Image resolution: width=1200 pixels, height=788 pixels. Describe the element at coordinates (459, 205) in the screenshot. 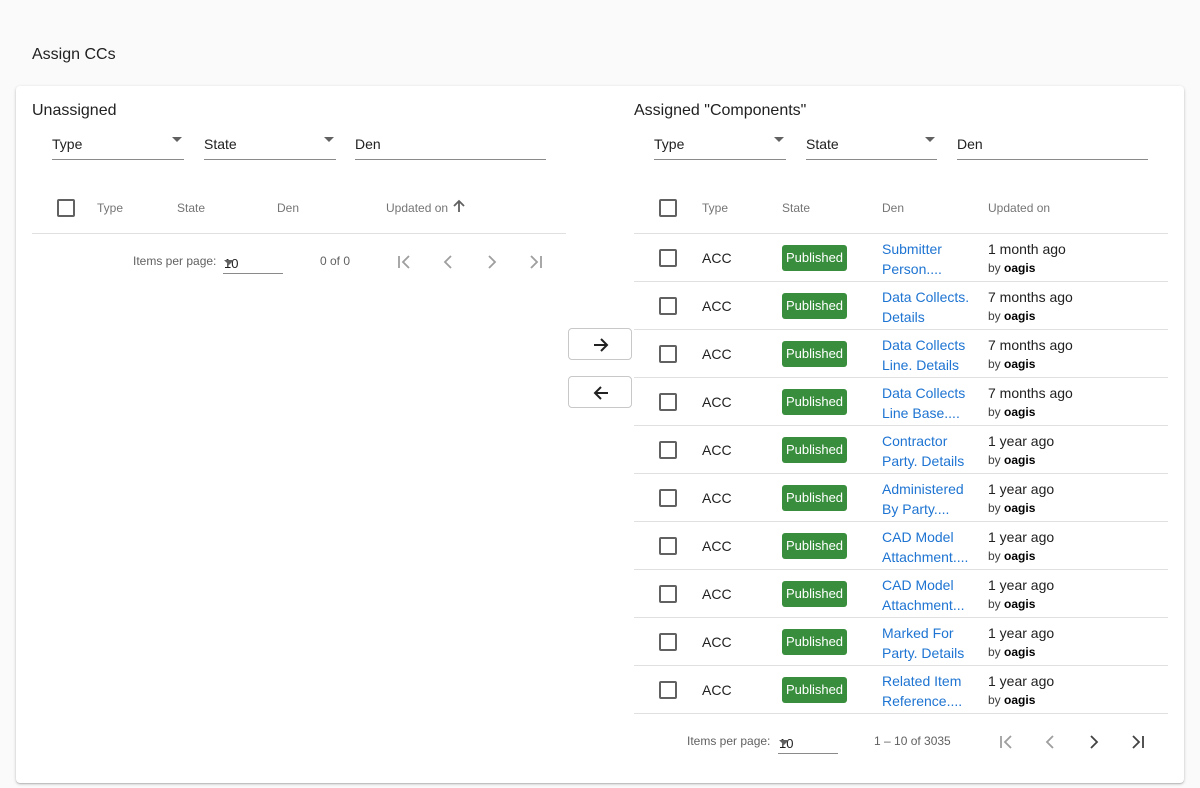

I see `arrow-up-icon` at that location.